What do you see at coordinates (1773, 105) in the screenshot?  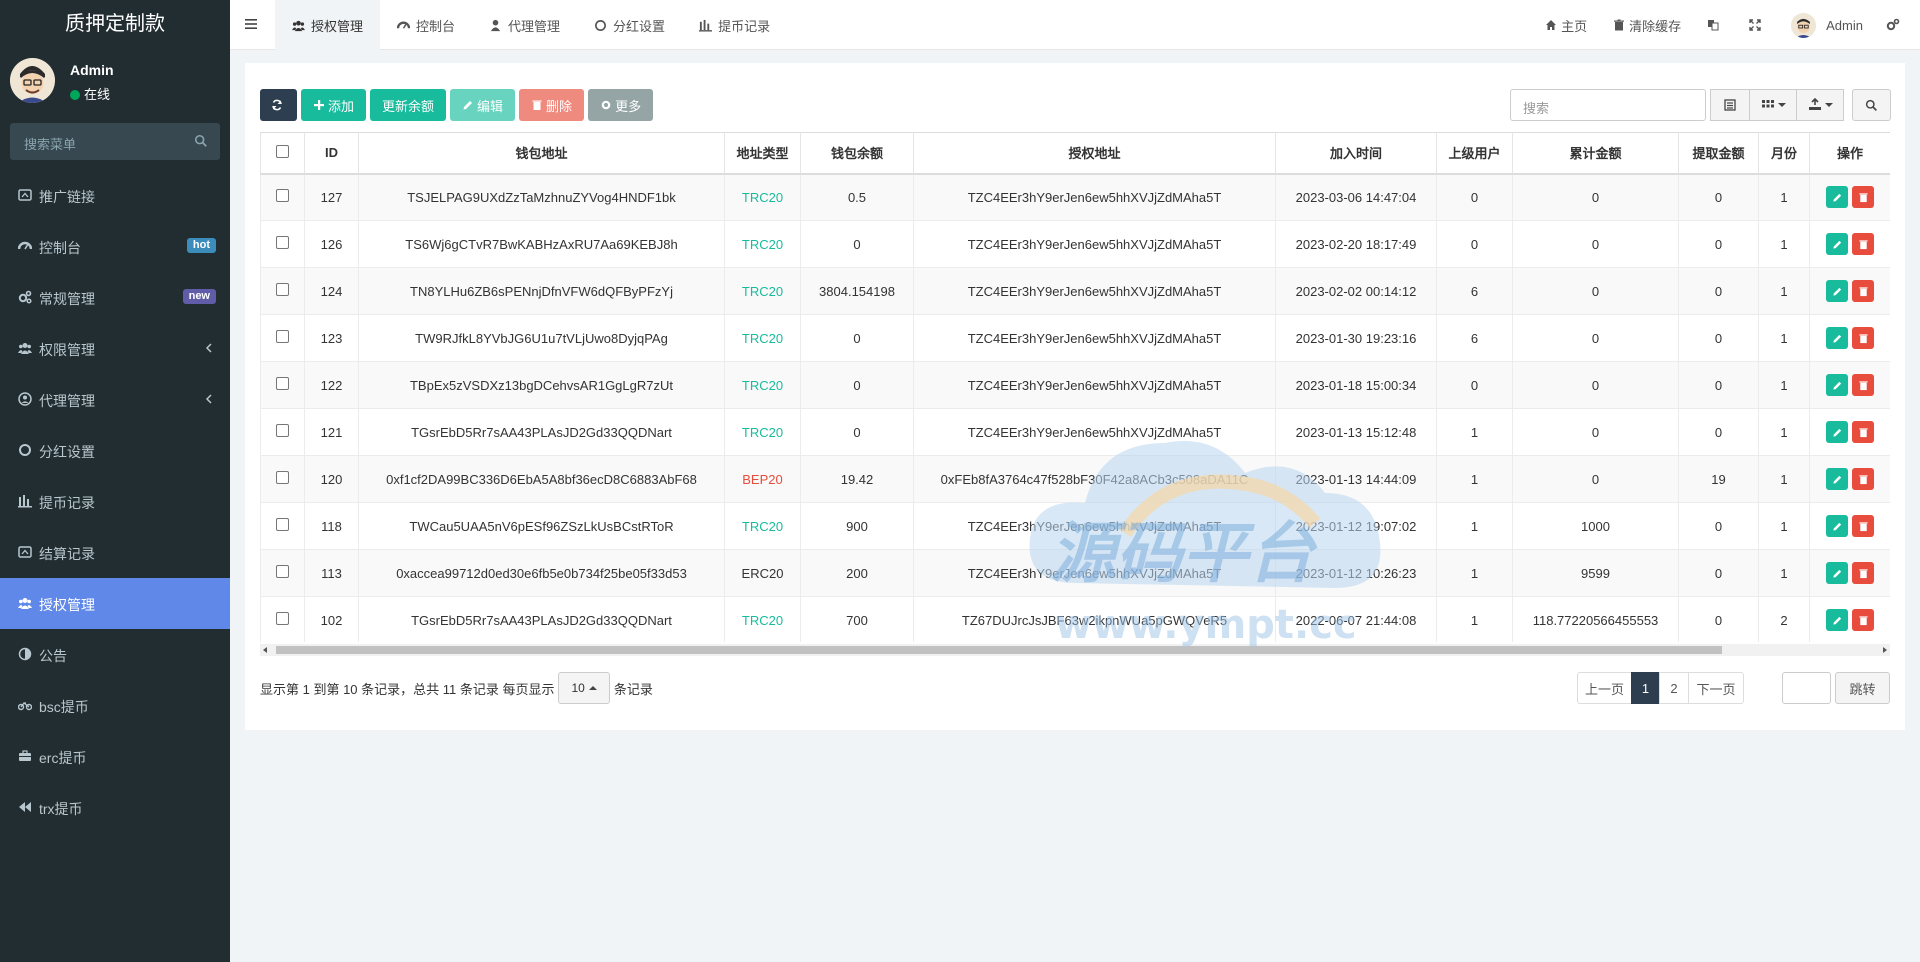 I see `columns-dropdown-button` at bounding box center [1773, 105].